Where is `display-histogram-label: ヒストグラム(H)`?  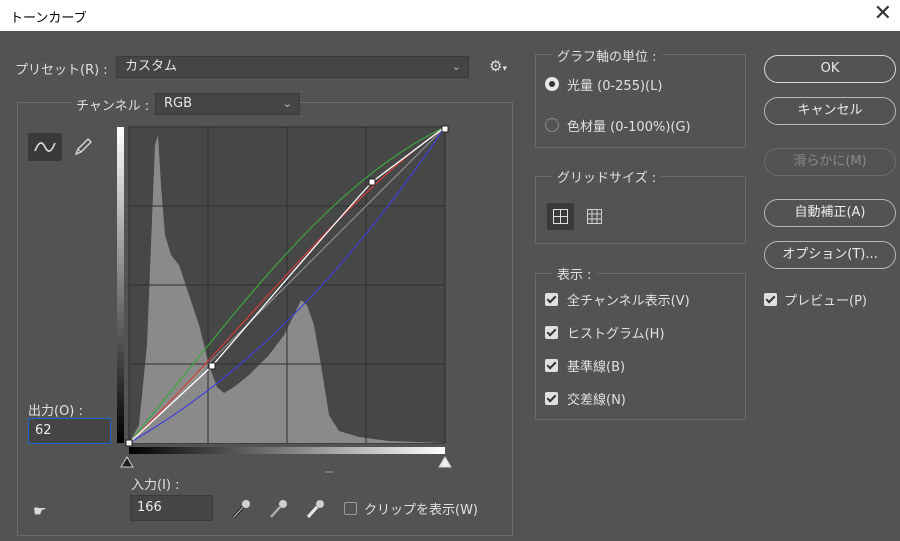
display-histogram-label: ヒストグラム(H) is located at coordinates (616, 334).